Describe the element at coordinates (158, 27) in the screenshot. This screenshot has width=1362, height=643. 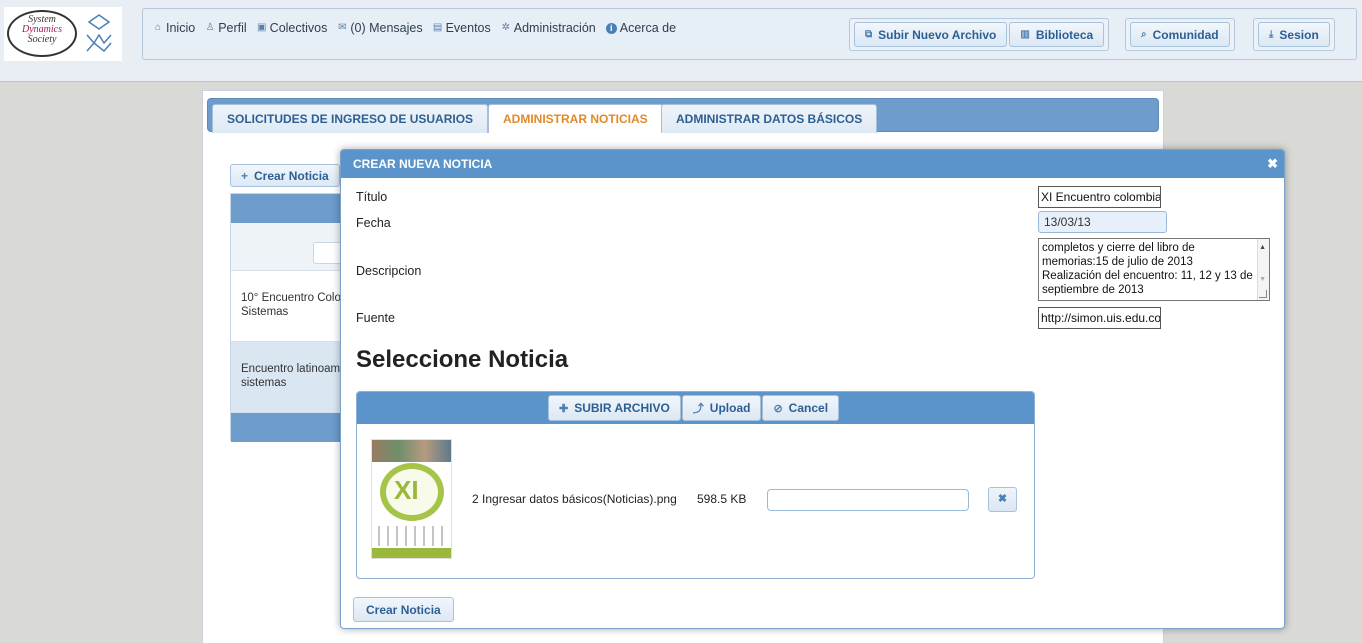
I see `home-icon: ⌂` at that location.